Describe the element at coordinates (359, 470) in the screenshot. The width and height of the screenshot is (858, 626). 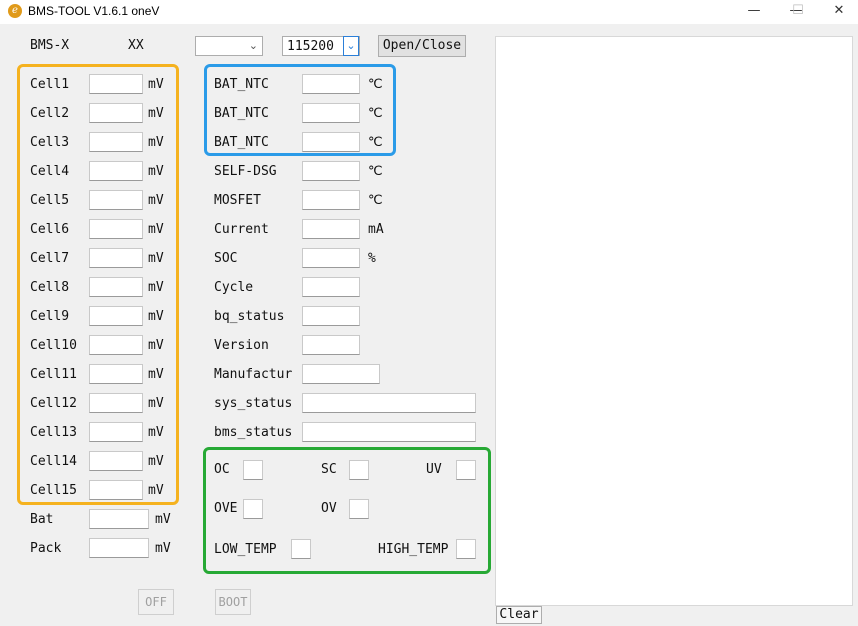
I see `flag-sc-box` at that location.